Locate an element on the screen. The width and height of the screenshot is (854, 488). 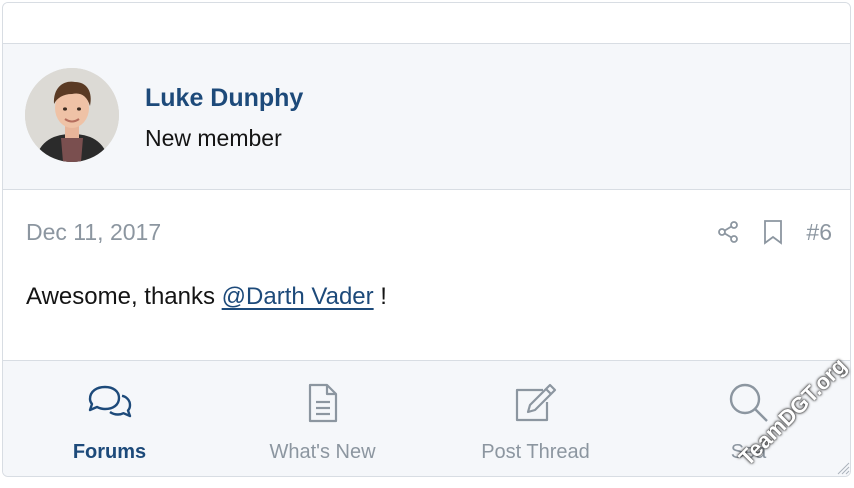
tab-post-thread: Post Thread is located at coordinates (535, 418).